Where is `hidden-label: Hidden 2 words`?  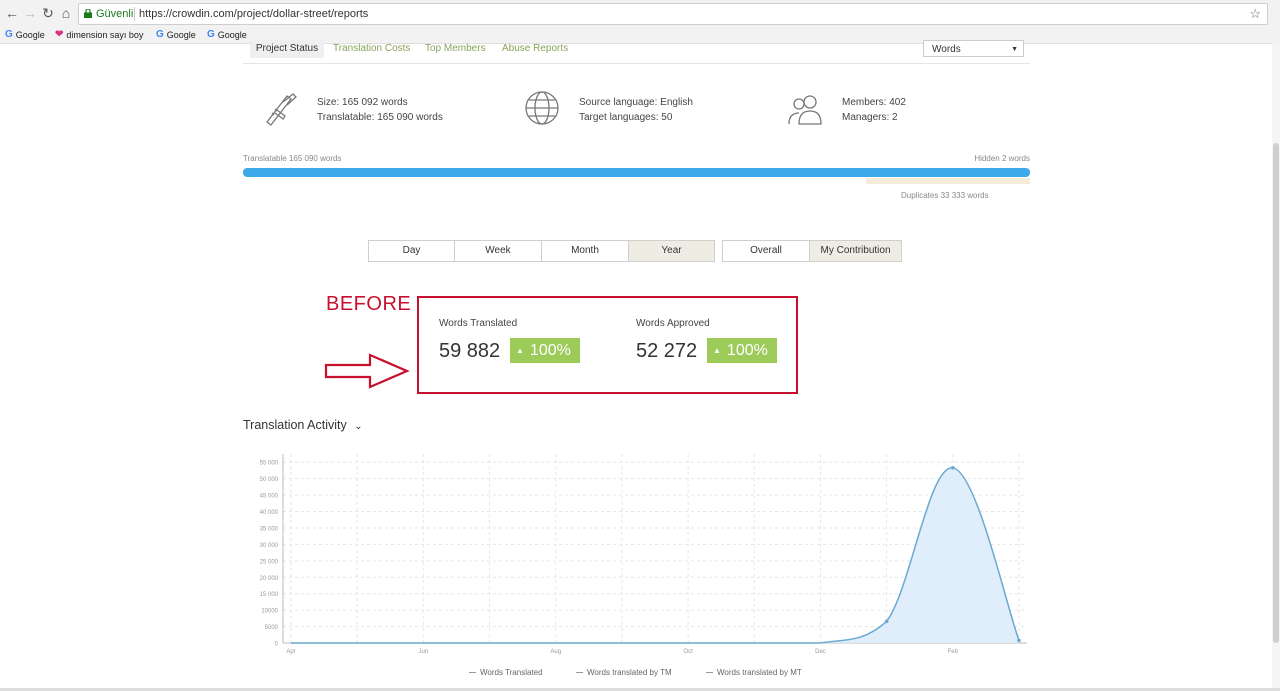 hidden-label: Hidden 2 words is located at coordinates (1002, 158).